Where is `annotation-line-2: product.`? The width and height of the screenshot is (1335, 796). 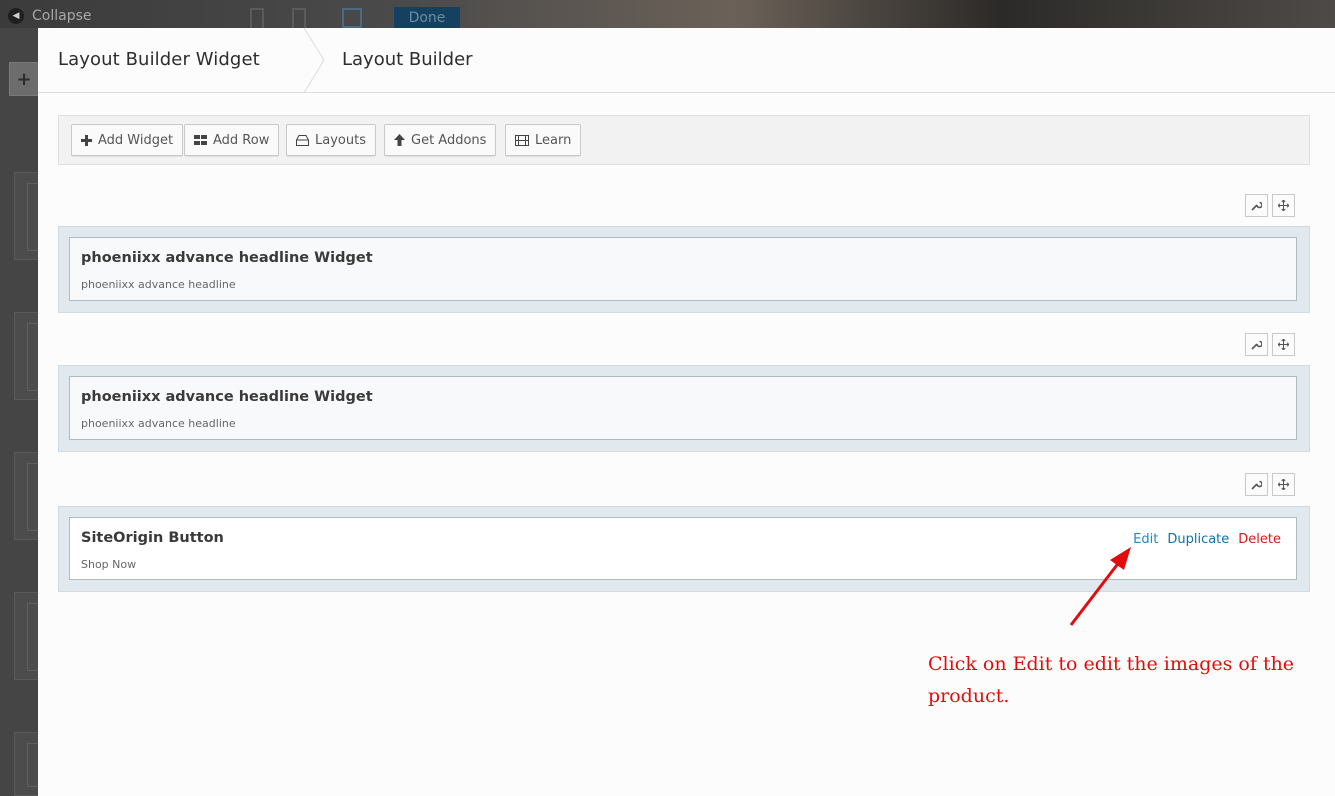
annotation-line-2: product. is located at coordinates (969, 696).